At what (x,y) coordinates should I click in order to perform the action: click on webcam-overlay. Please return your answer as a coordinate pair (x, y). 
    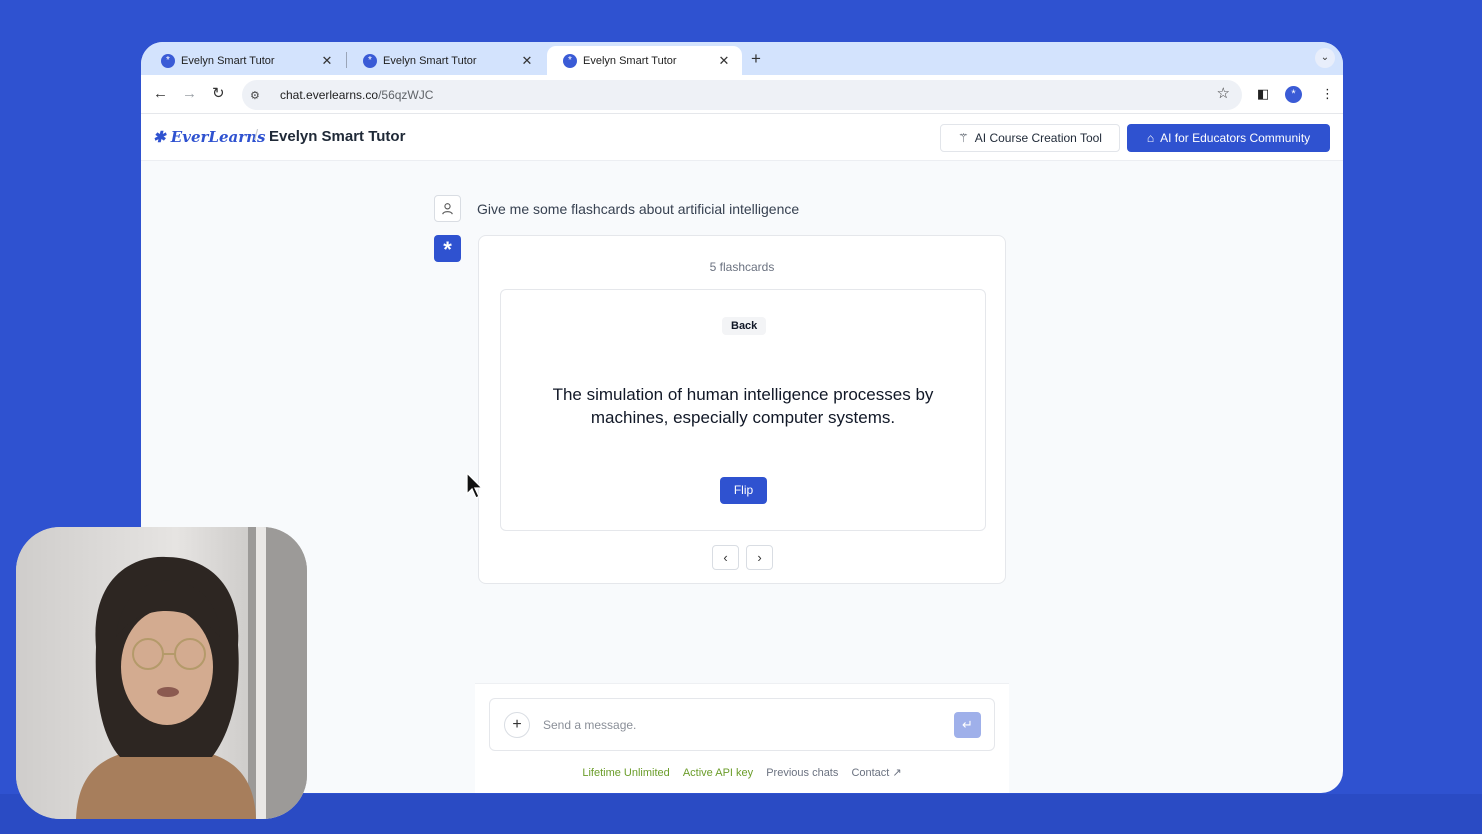
    Looking at the image, I should click on (161, 673).